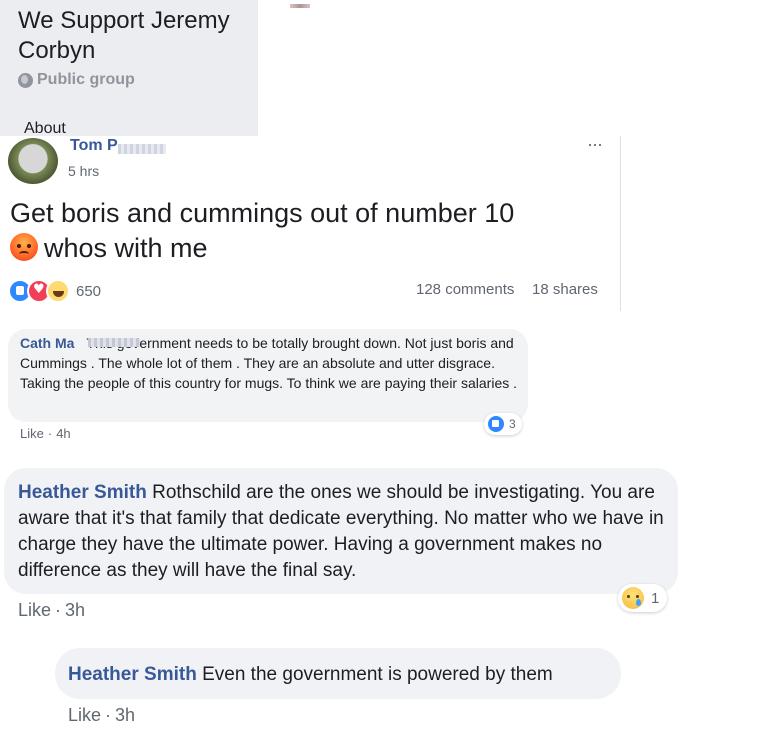  Describe the element at coordinates (465, 289) in the screenshot. I see `comments-count-link: 128 comments` at that location.